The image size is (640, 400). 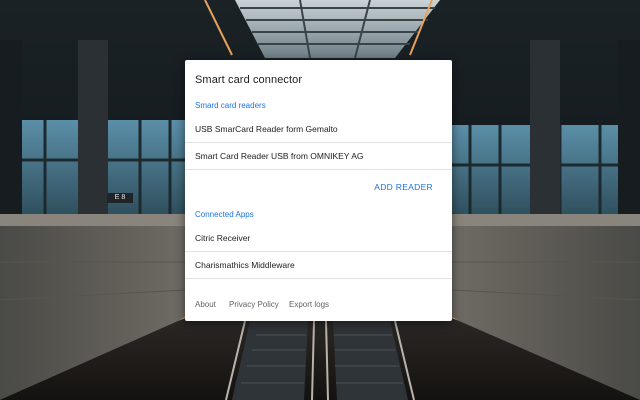 I want to click on reader-item: USB SmarCard Reader form Gemalto, so click(x=318, y=129).